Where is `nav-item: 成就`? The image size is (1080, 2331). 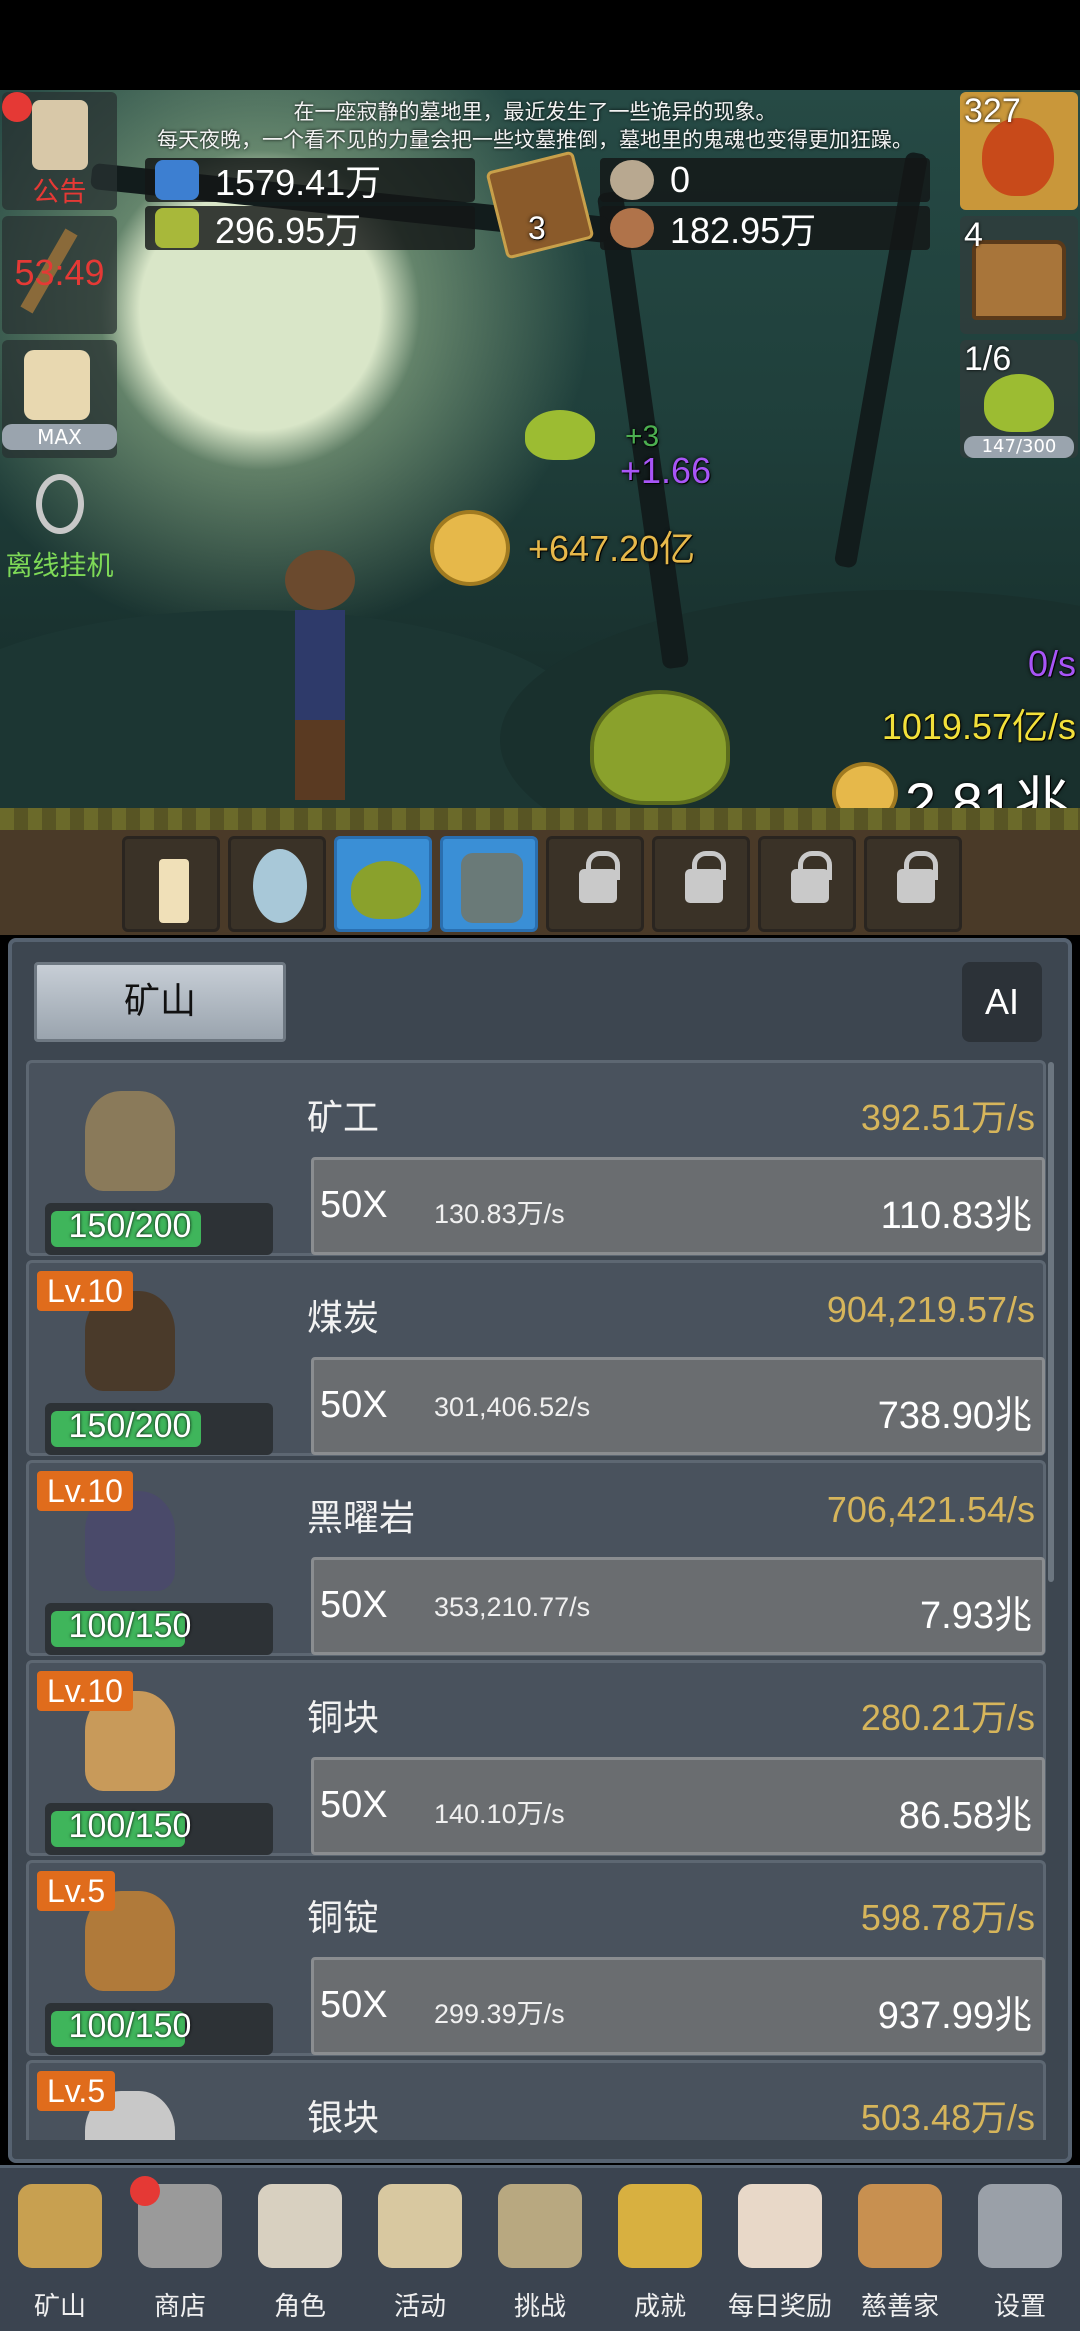 nav-item: 成就 is located at coordinates (660, 2251).